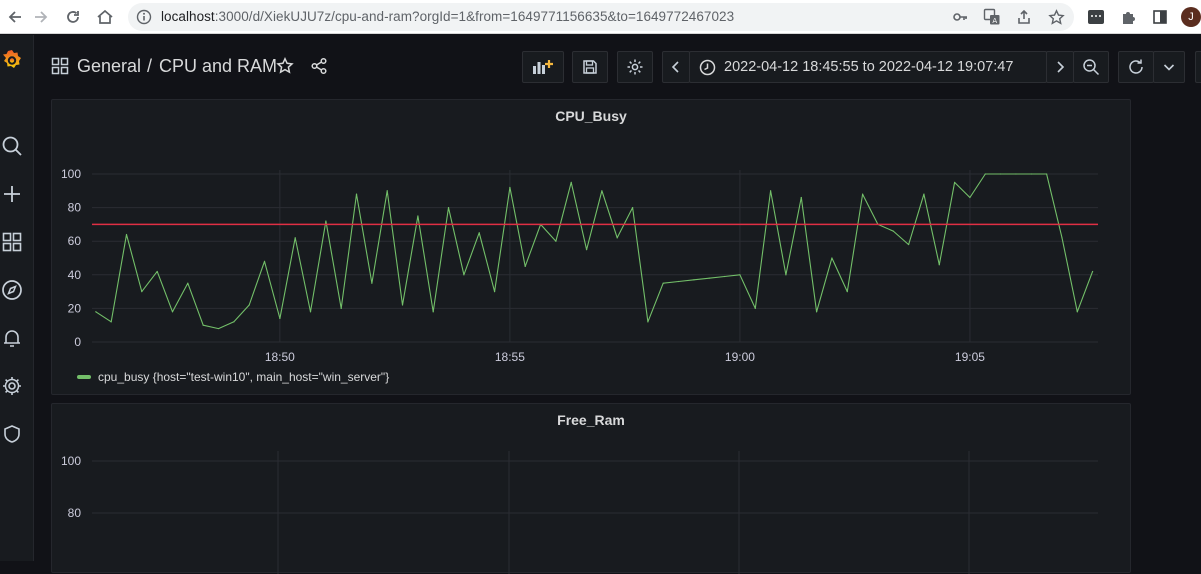 The image size is (1201, 574). What do you see at coordinates (1060, 67) in the screenshot?
I see `time-shift-forward-button` at bounding box center [1060, 67].